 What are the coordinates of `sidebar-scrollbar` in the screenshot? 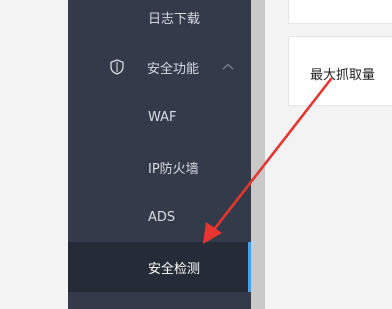 It's located at (258, 154).